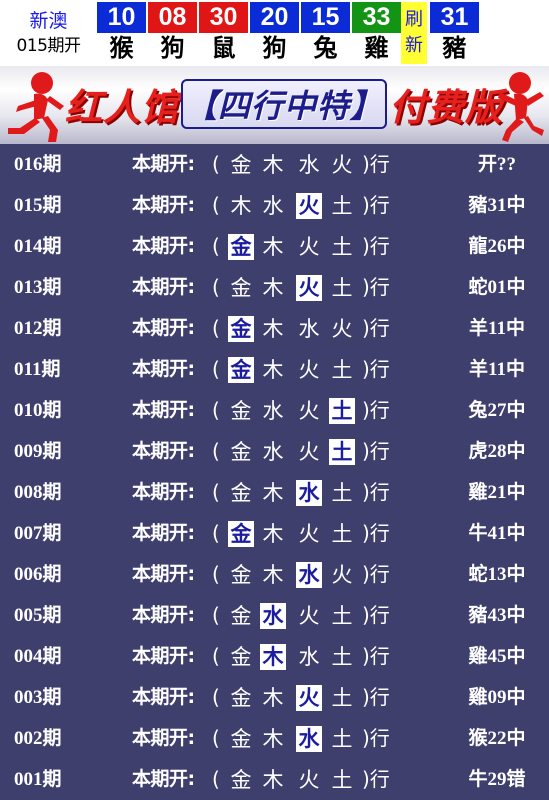 The width and height of the screenshot is (549, 800). What do you see at coordinates (274, 164) in the screenshot?
I see `prediction-row: 016期 本期开: (金木水火)行 开??` at bounding box center [274, 164].